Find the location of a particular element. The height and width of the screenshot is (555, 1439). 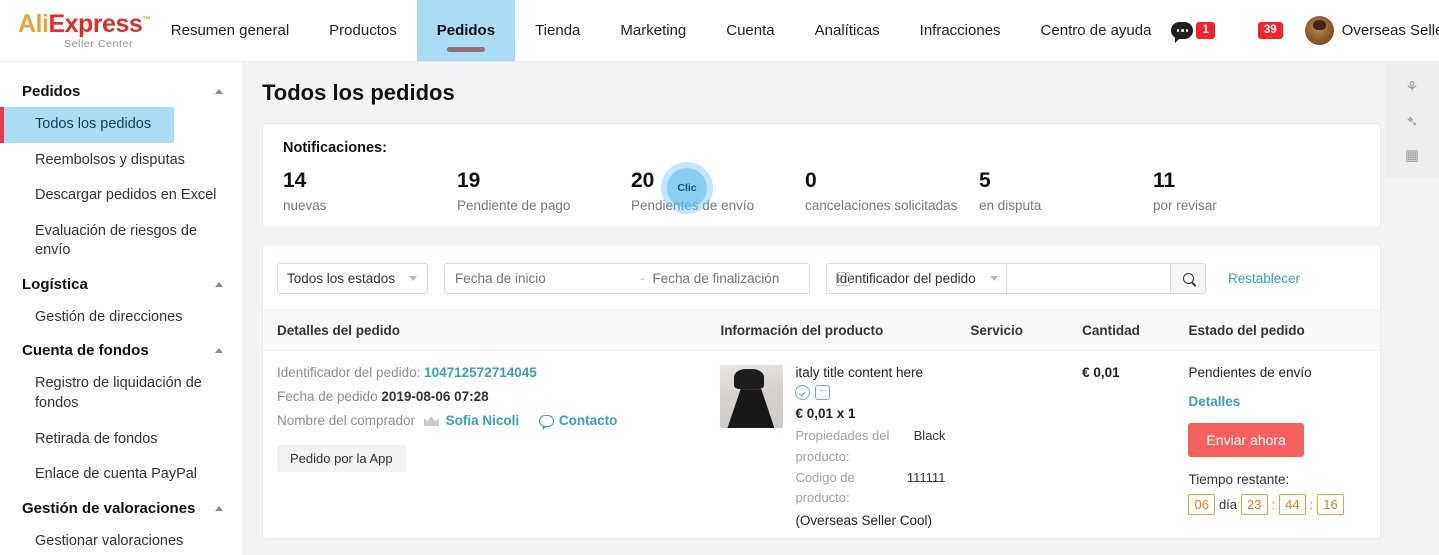

nav-tab-marketing: Marketing is located at coordinates (653, 30).